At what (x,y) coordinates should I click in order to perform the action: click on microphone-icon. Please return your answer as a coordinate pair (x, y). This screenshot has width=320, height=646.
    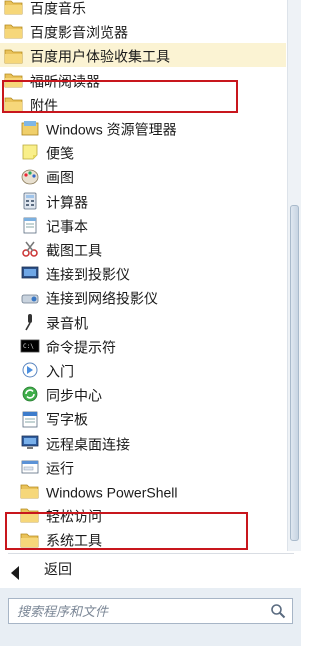
    Looking at the image, I should click on (30, 322).